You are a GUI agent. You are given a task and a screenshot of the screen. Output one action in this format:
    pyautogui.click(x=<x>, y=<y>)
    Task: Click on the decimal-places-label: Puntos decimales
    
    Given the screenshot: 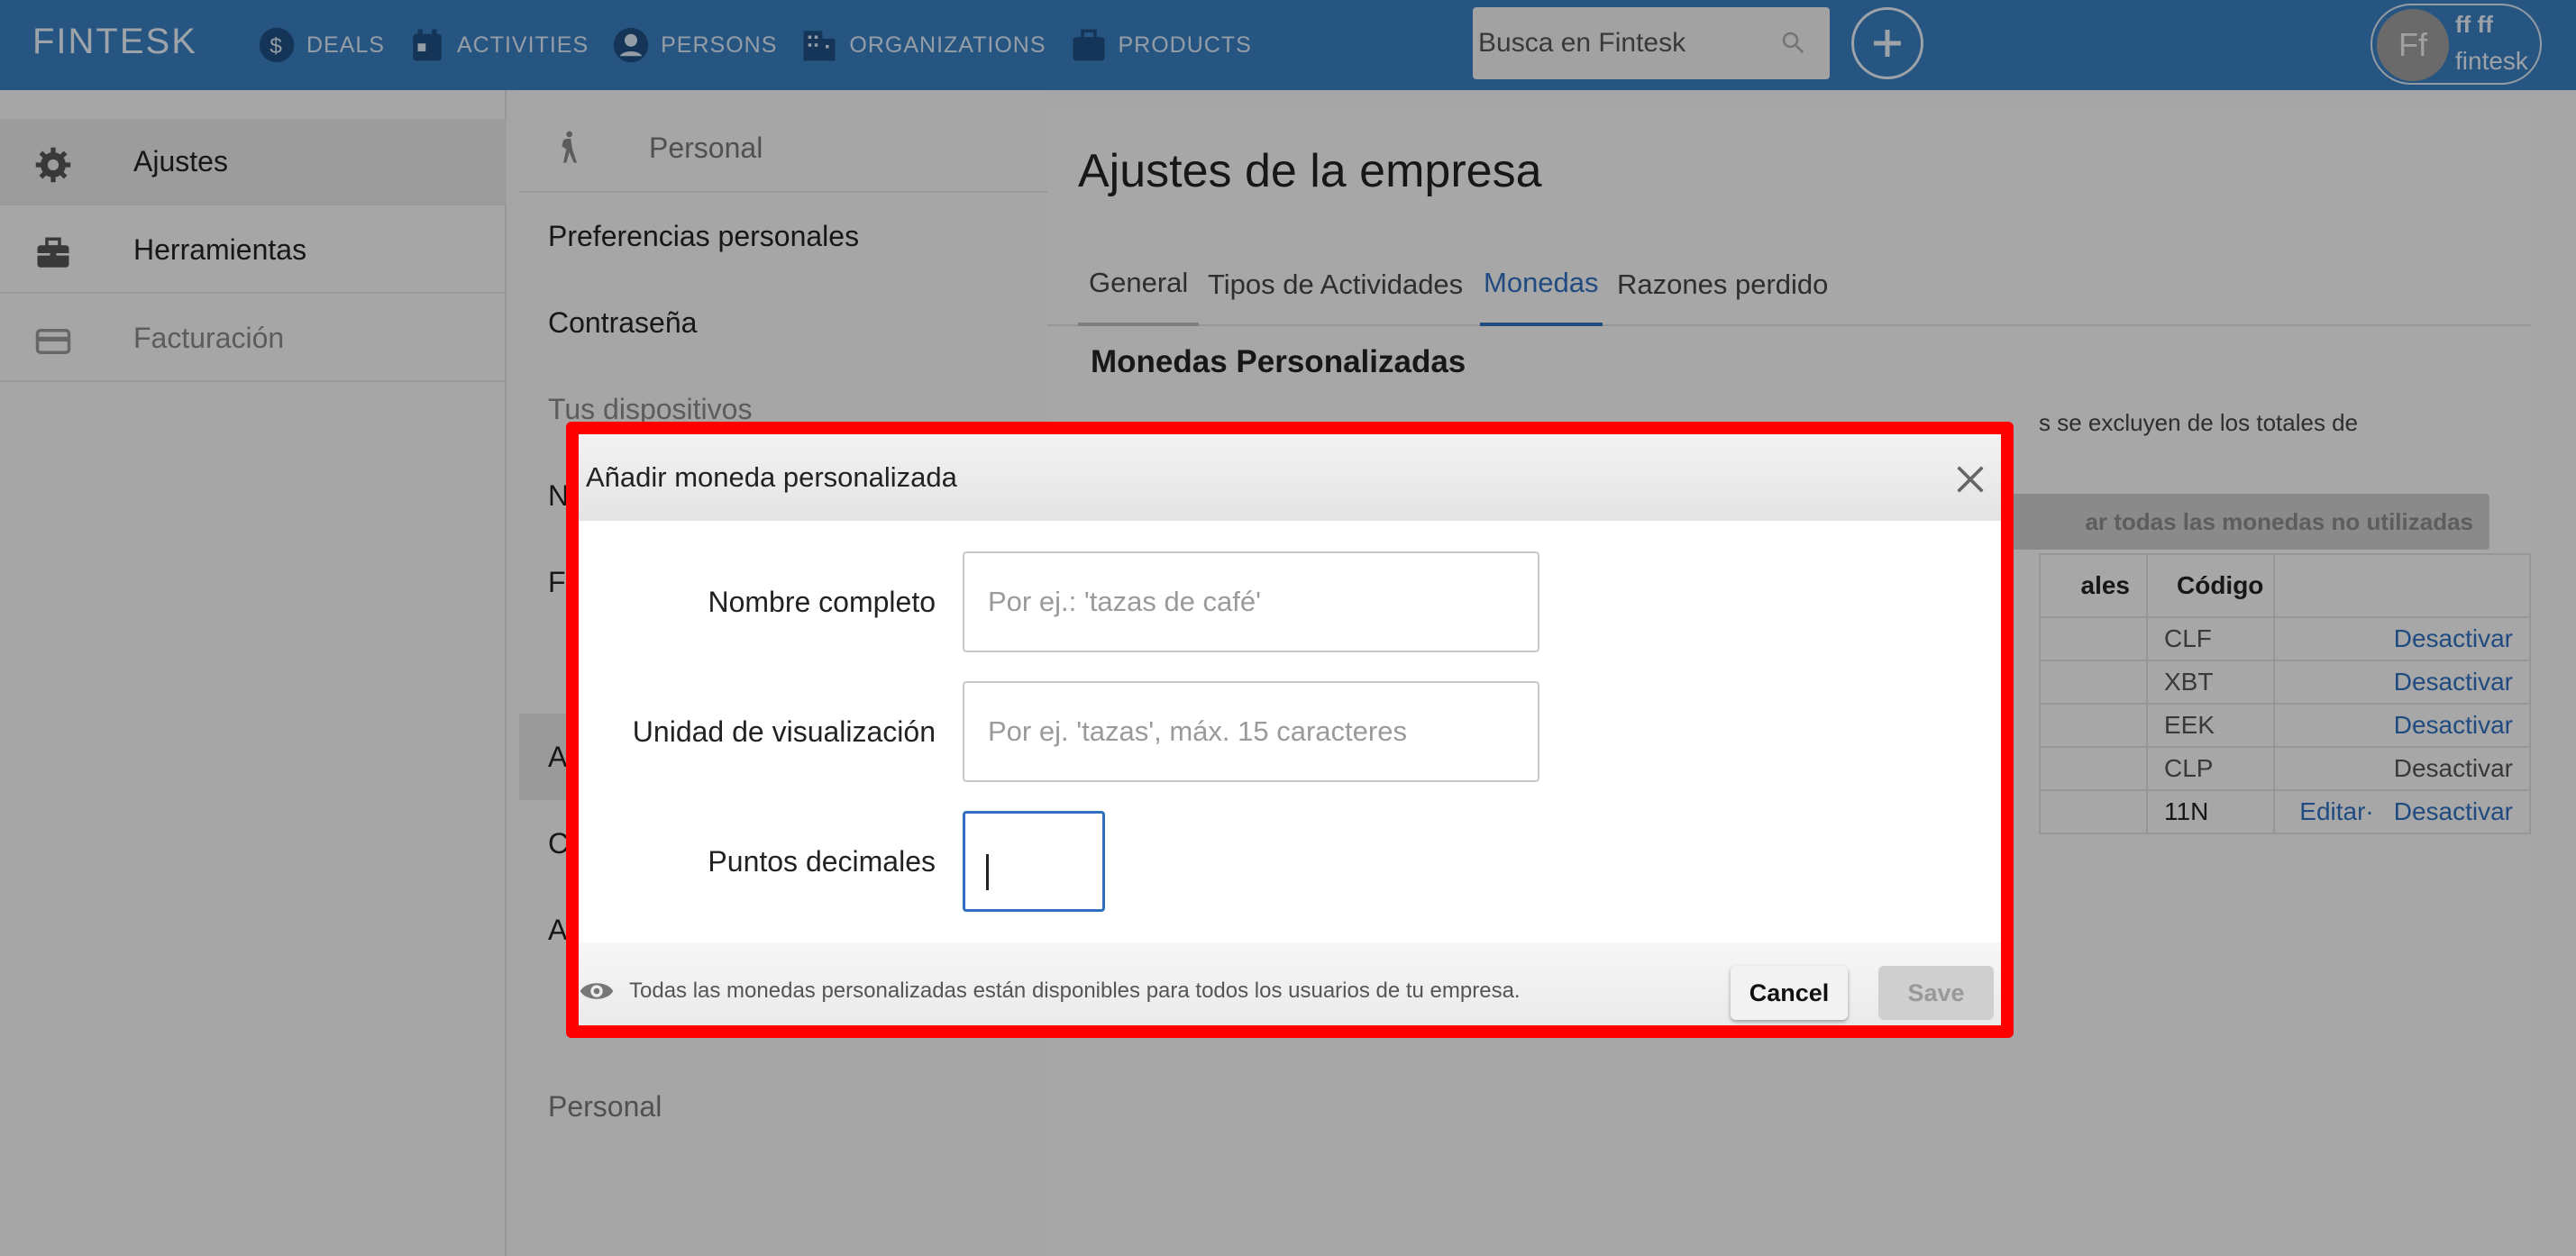 What is the action you would take?
    pyautogui.click(x=822, y=861)
    